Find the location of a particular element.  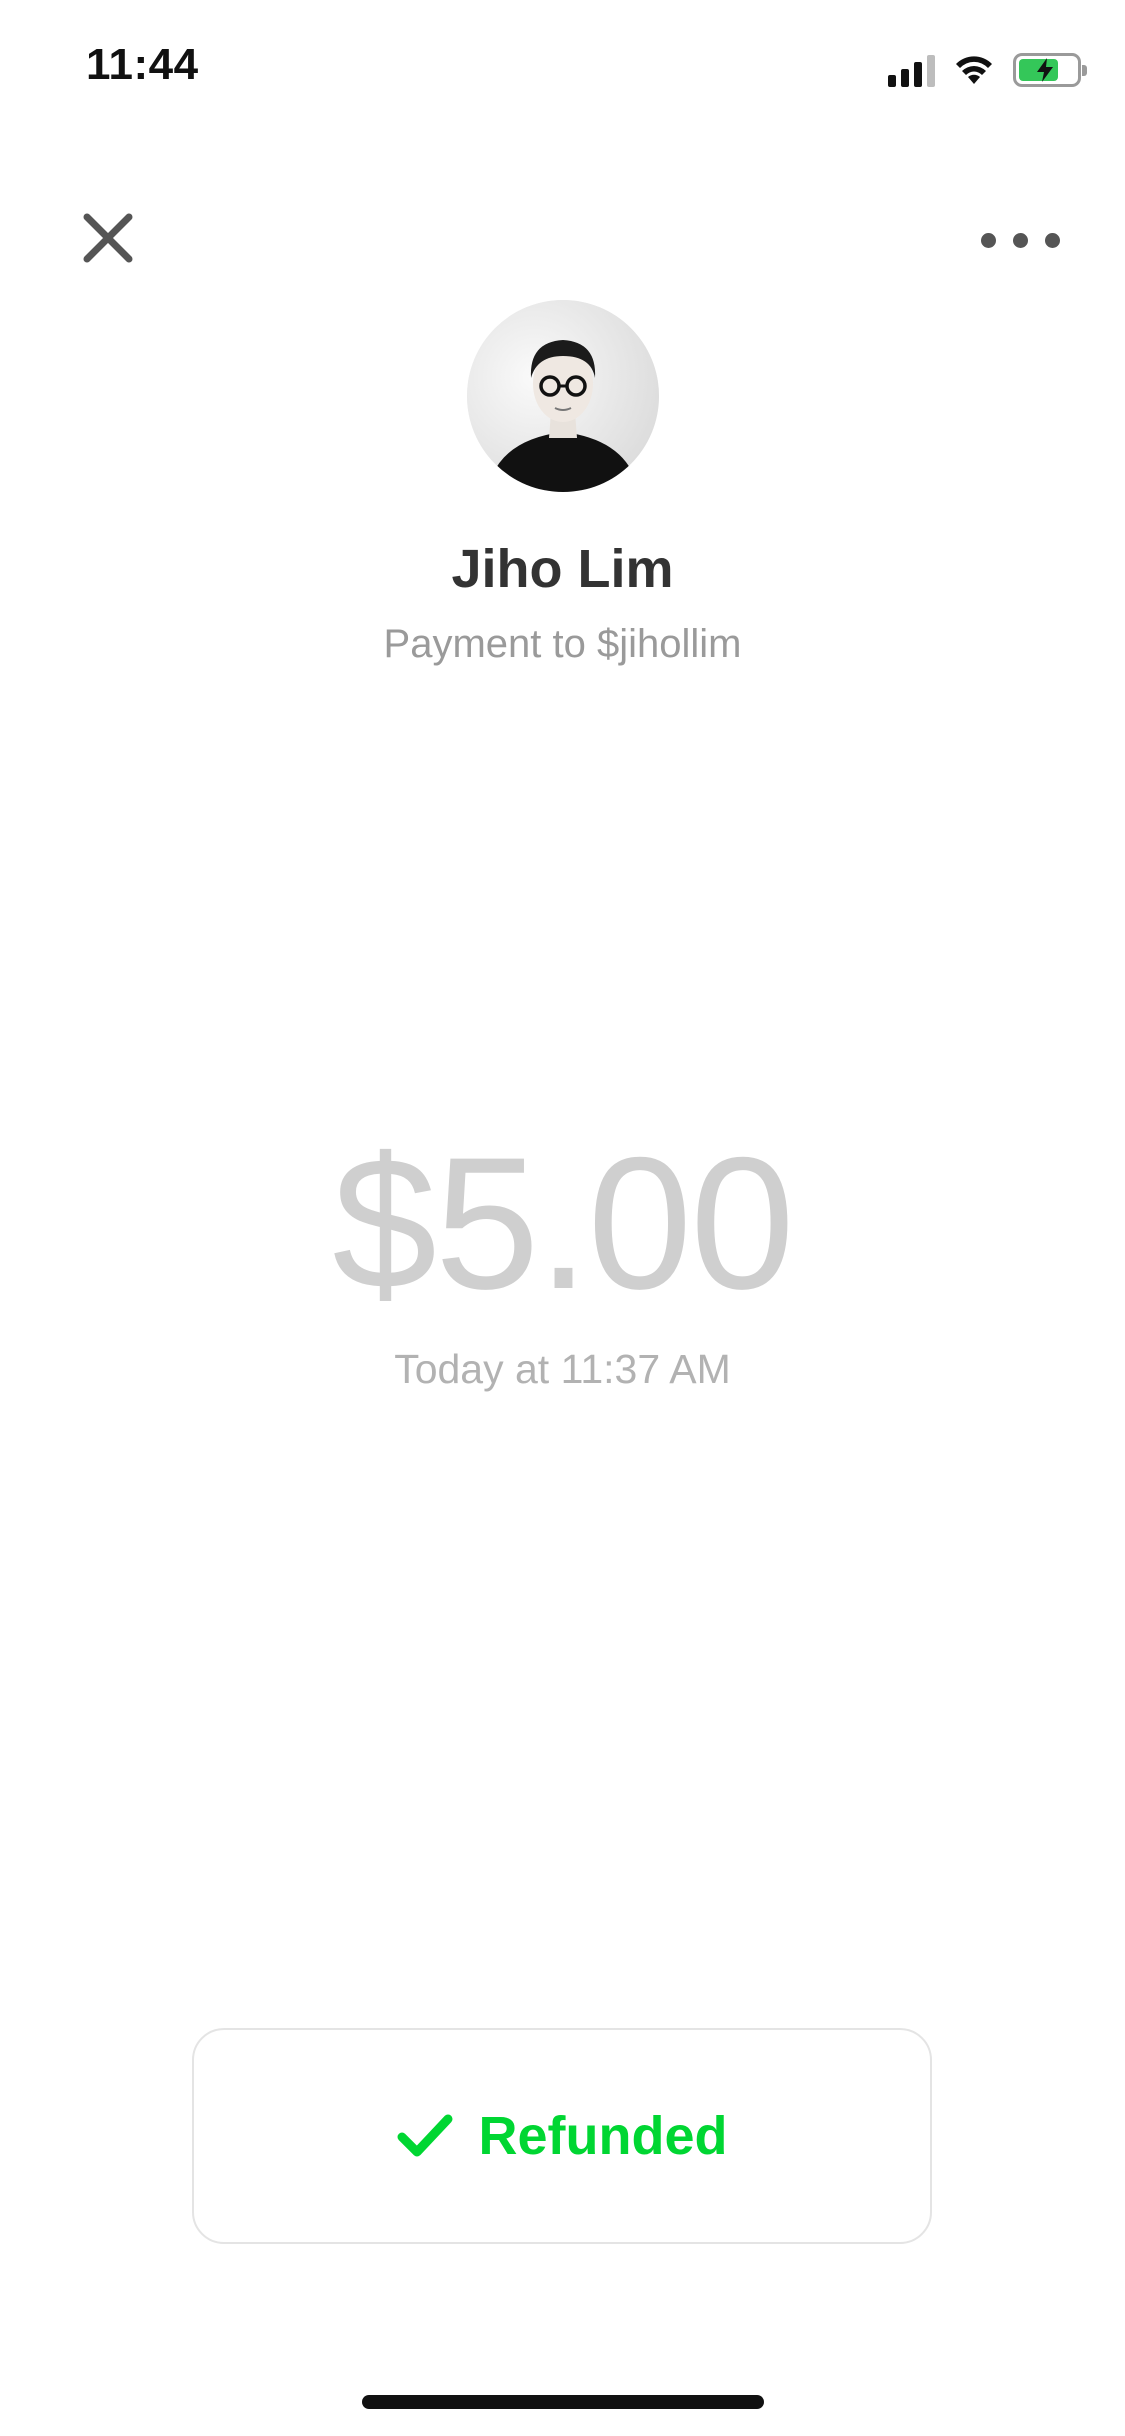

status-label: Refunded is located at coordinates (603, 2136).